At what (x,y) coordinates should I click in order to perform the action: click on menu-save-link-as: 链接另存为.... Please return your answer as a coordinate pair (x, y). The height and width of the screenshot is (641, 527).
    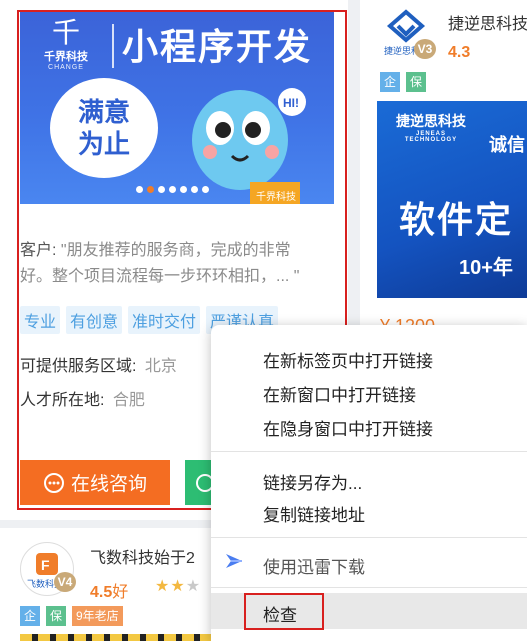
    Looking at the image, I should click on (312, 481).